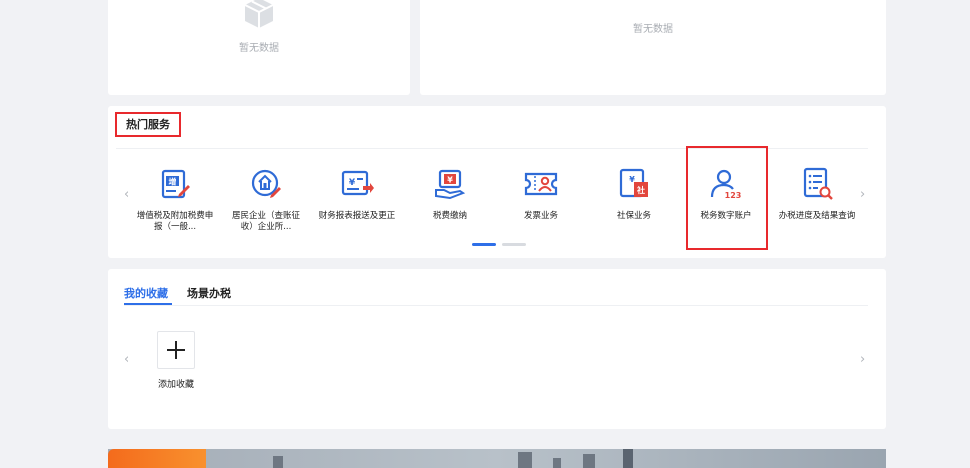 The height and width of the screenshot is (468, 970). Describe the element at coordinates (862, 194) in the screenshot. I see `carousel-next-icon: ›` at that location.